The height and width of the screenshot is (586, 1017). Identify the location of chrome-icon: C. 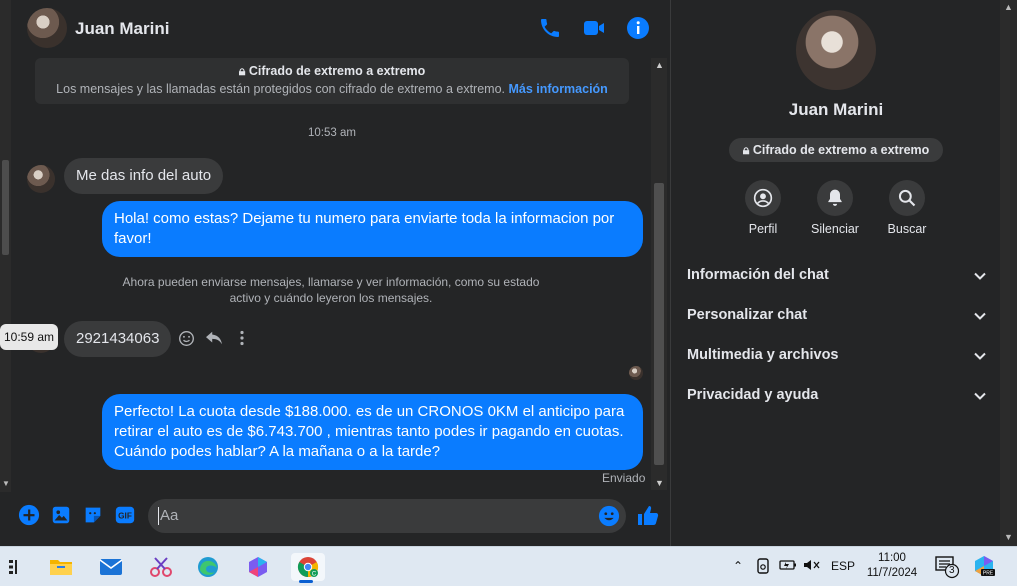
(308, 567).